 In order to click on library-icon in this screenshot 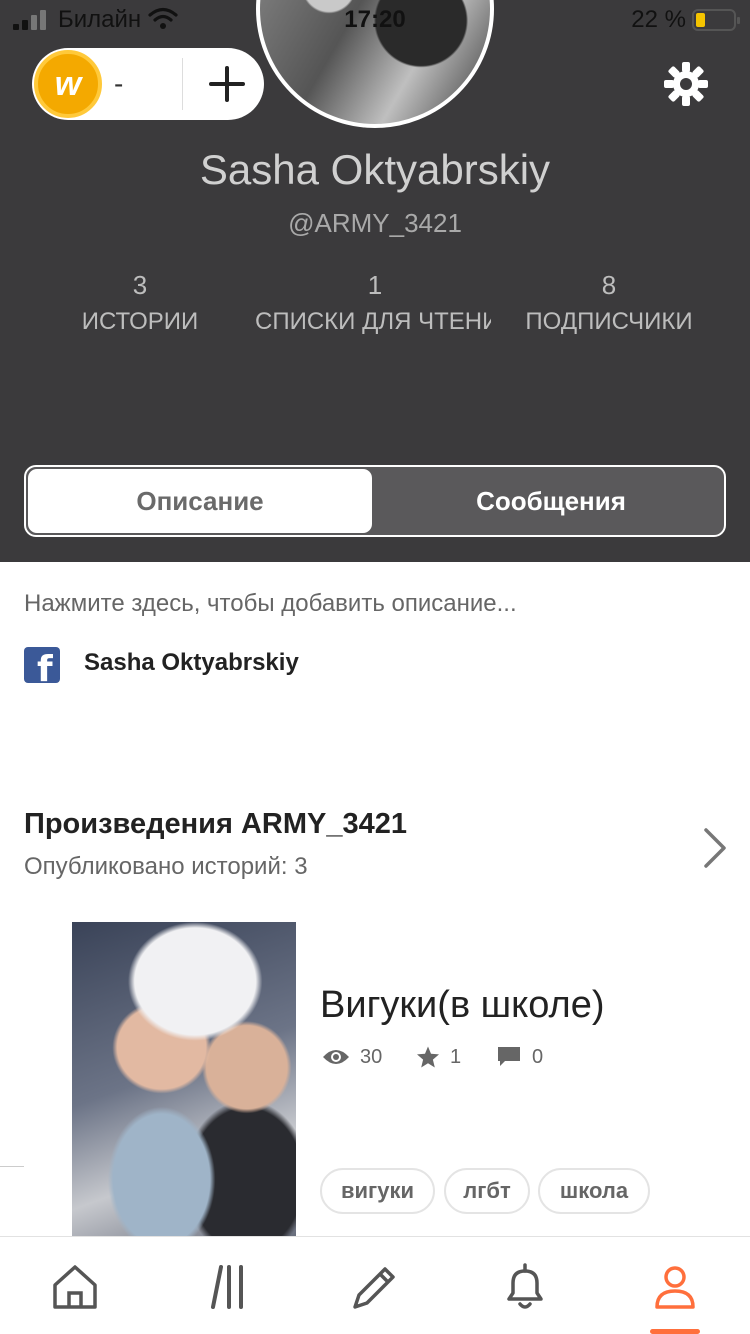, I will do `click(227, 1287)`.